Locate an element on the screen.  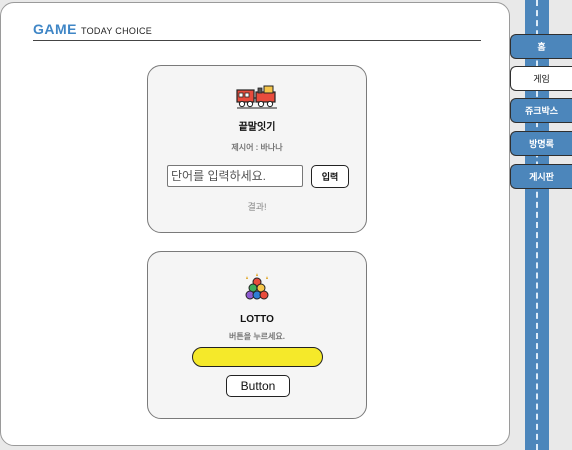
nav-label: 게시판 is located at coordinates (541, 177).